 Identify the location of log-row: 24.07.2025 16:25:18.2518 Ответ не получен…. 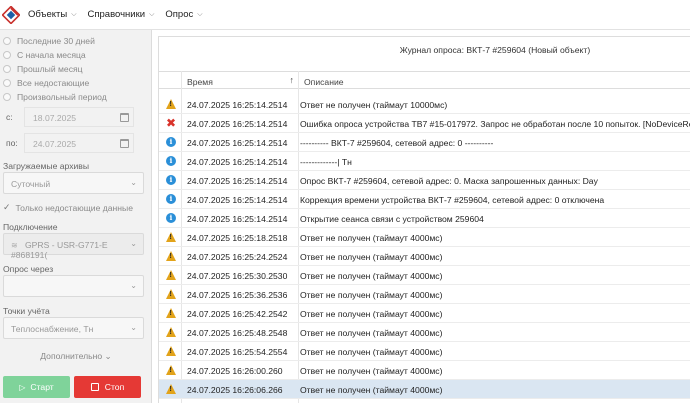
(424, 237).